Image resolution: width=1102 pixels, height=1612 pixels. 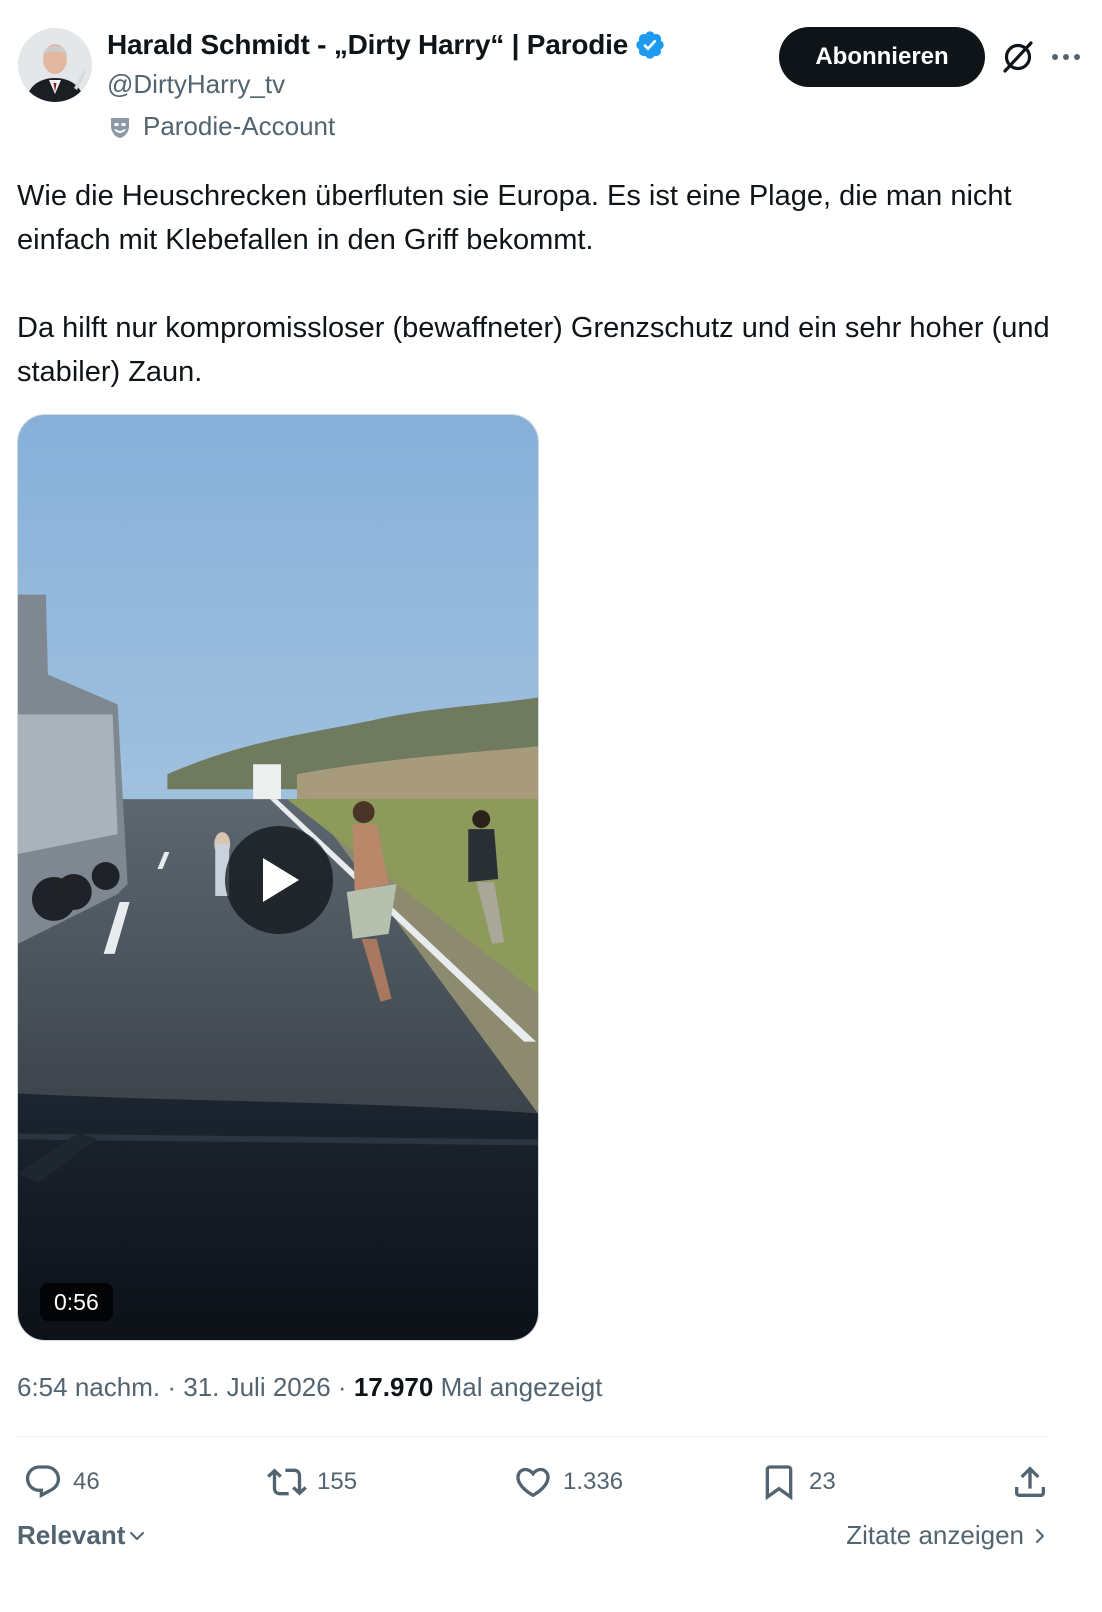 What do you see at coordinates (935, 1535) in the screenshot?
I see `quotes-label: Zitate anzeigen` at bounding box center [935, 1535].